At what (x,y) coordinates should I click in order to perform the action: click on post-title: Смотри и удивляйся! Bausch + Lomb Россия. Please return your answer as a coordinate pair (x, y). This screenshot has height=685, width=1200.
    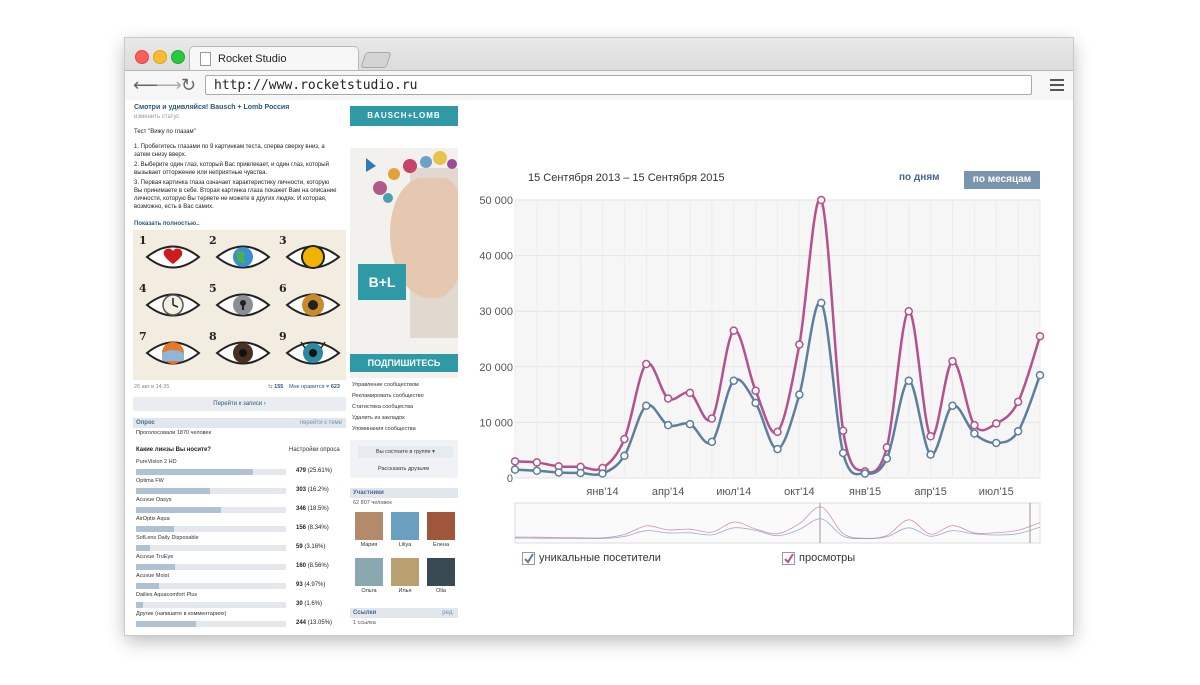
    Looking at the image, I should click on (211, 107).